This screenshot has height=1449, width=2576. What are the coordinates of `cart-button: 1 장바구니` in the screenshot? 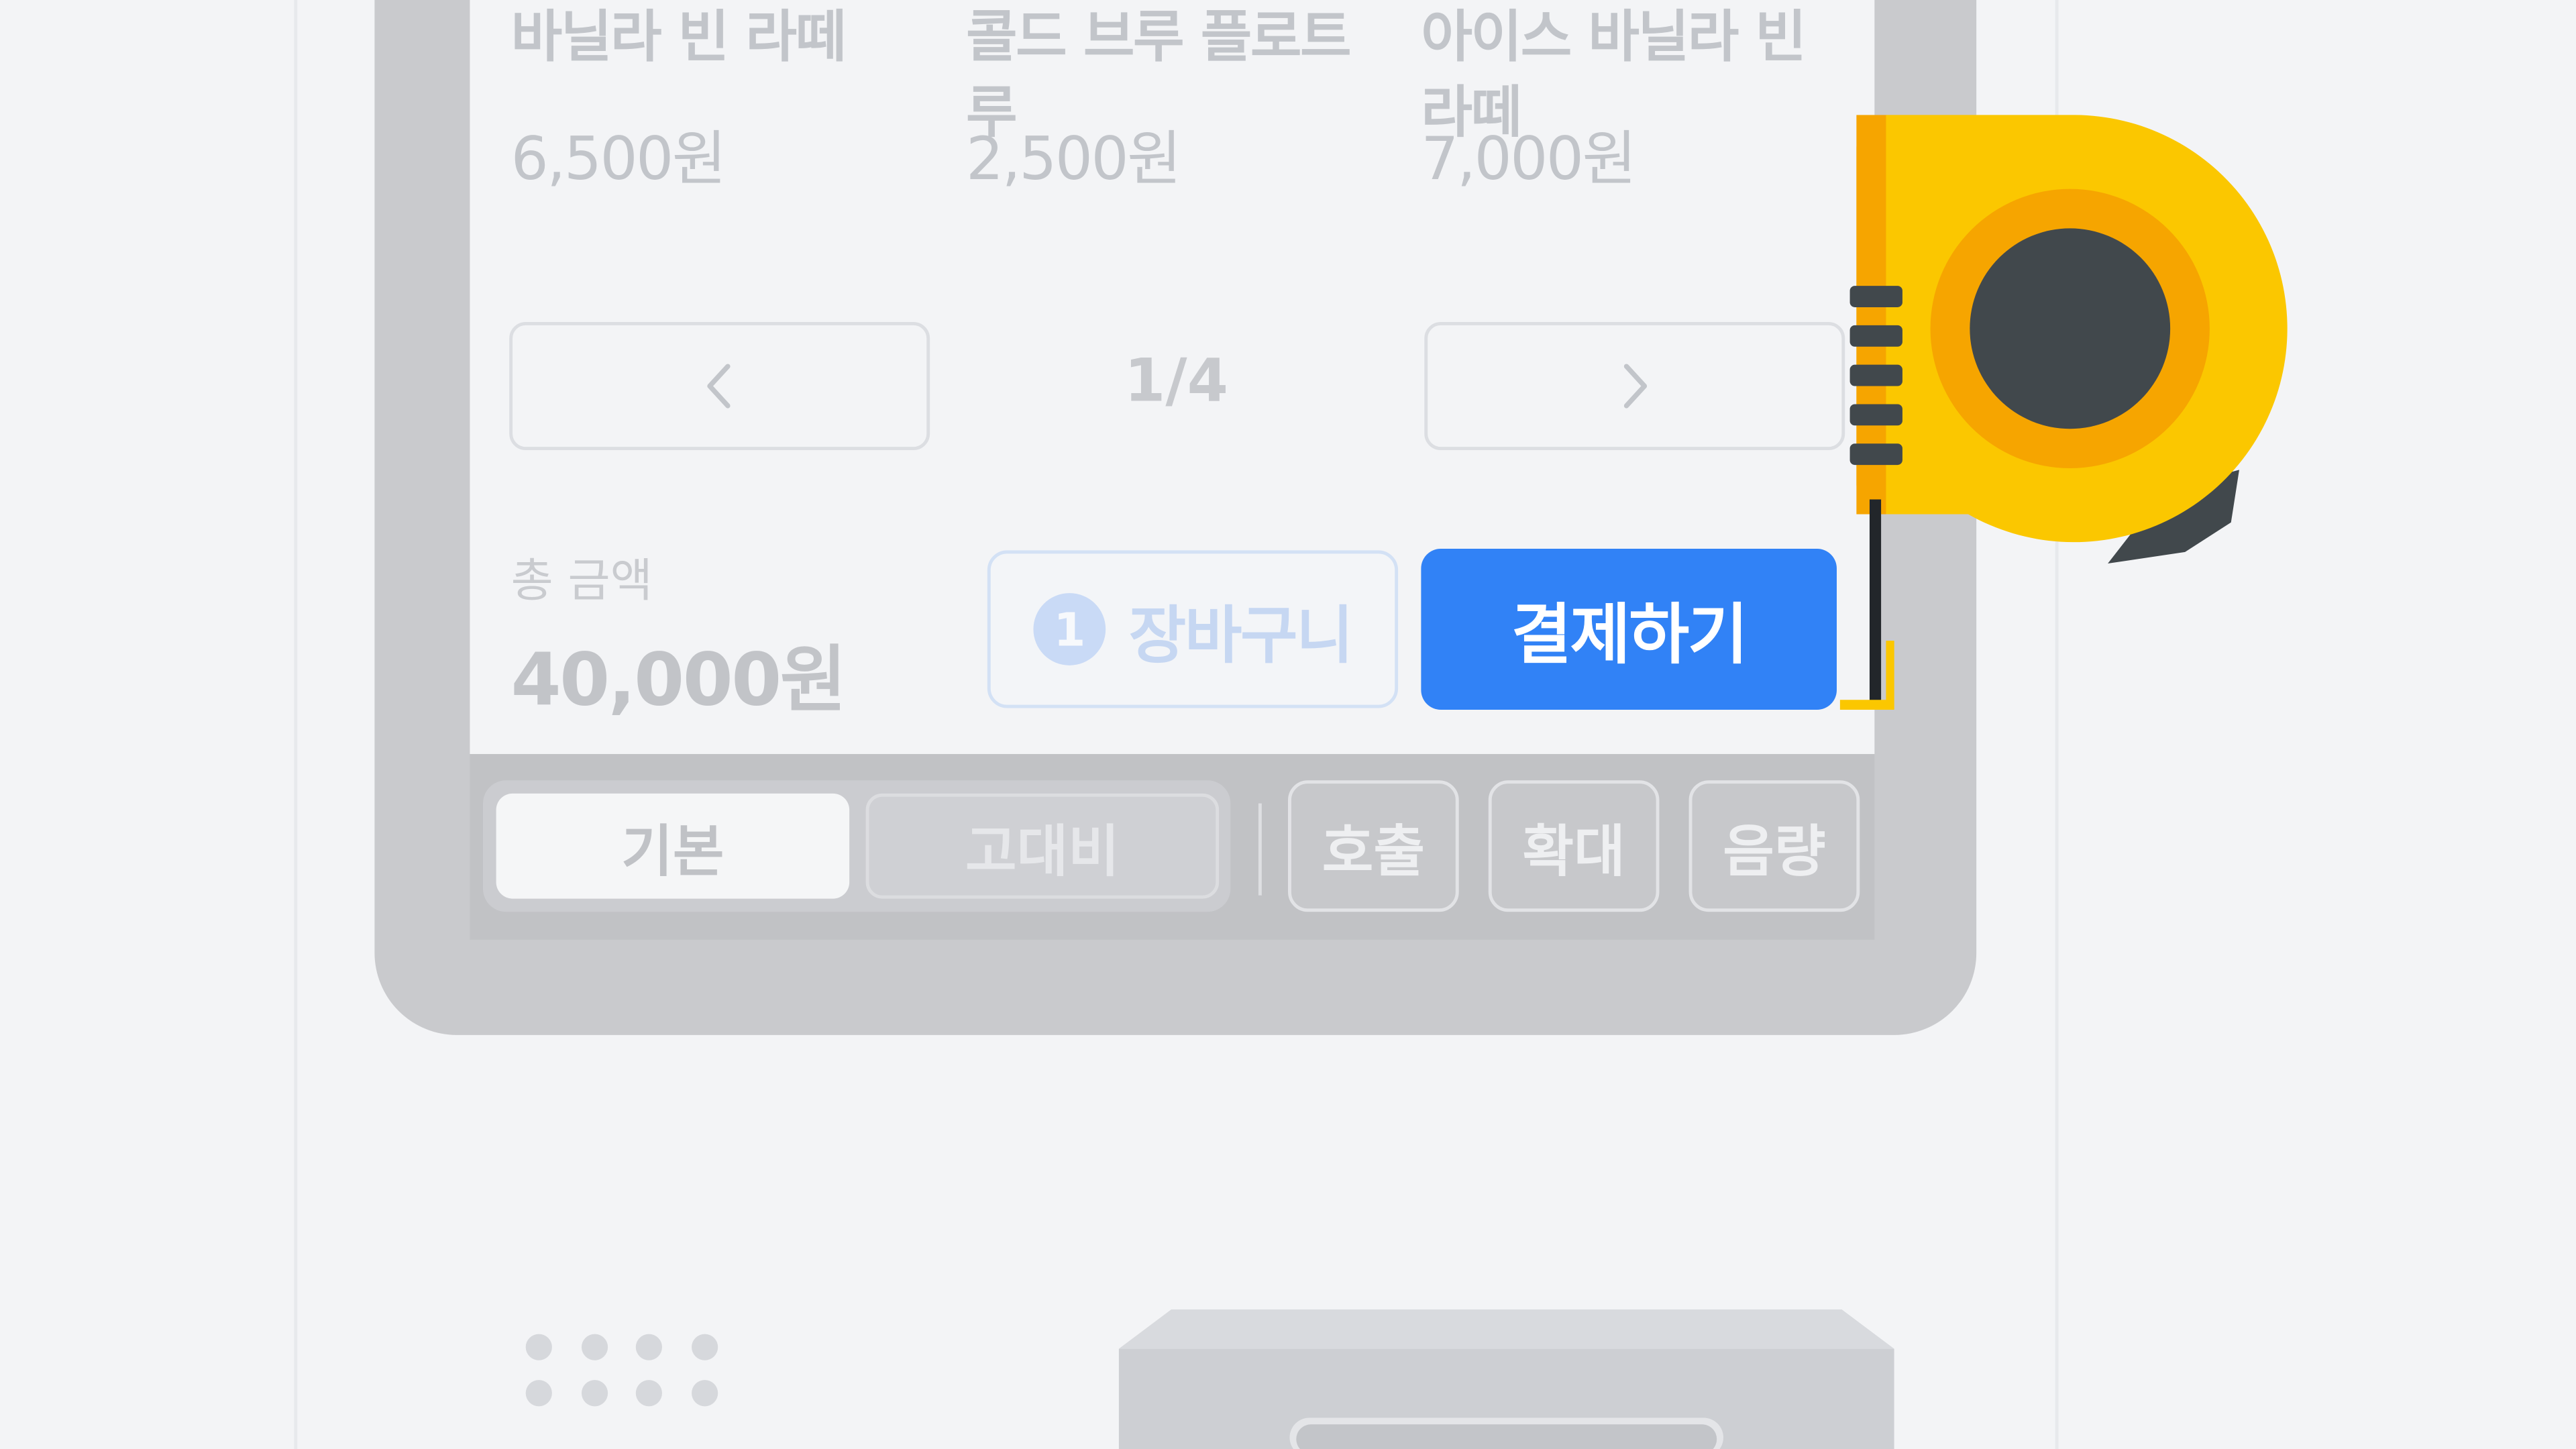 It's located at (1193, 629).